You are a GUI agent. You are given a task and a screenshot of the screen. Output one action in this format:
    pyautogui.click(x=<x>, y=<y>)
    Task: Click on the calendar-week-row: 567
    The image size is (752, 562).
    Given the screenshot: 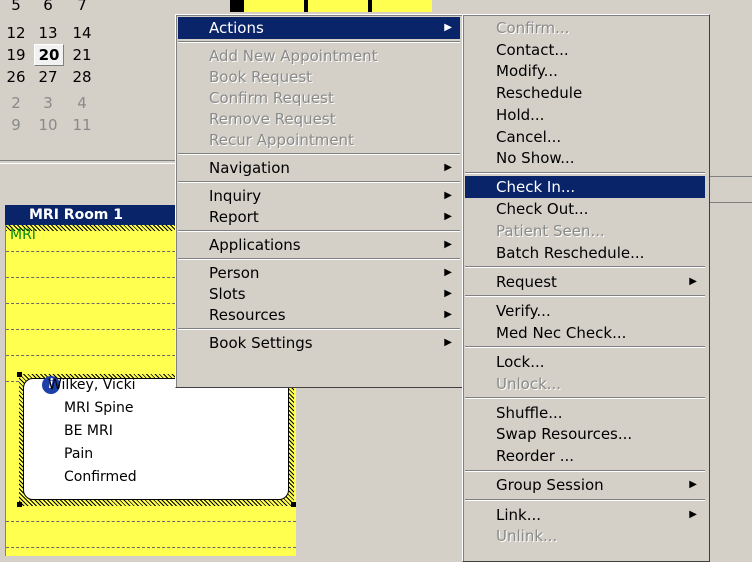 What is the action you would take?
    pyautogui.click(x=90, y=8)
    